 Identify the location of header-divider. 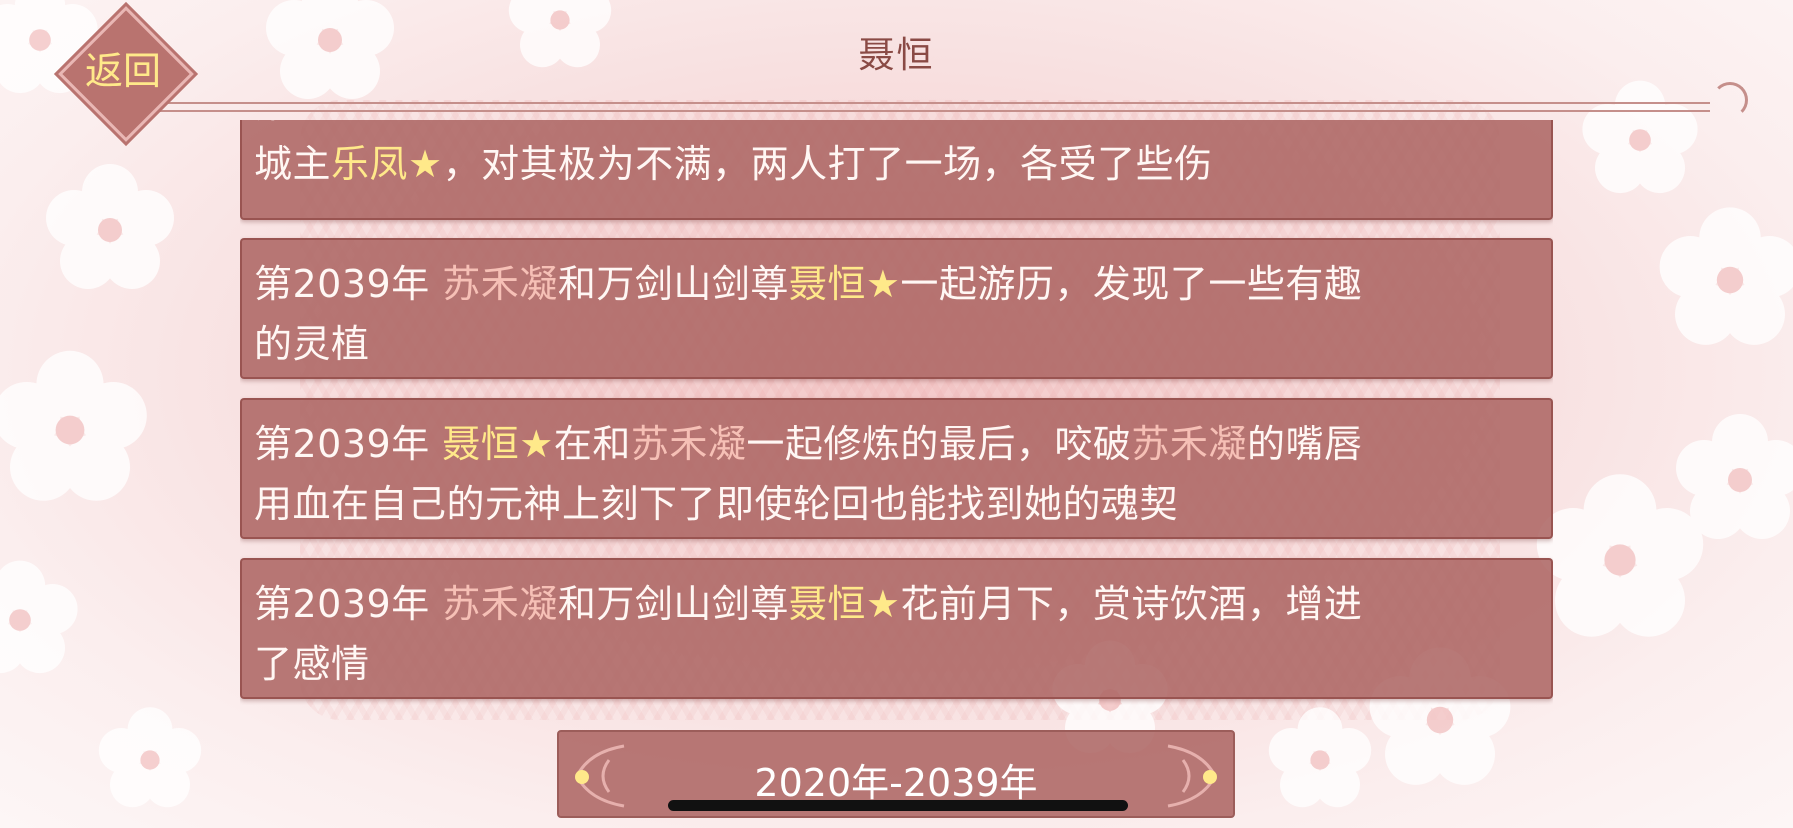
(930, 107).